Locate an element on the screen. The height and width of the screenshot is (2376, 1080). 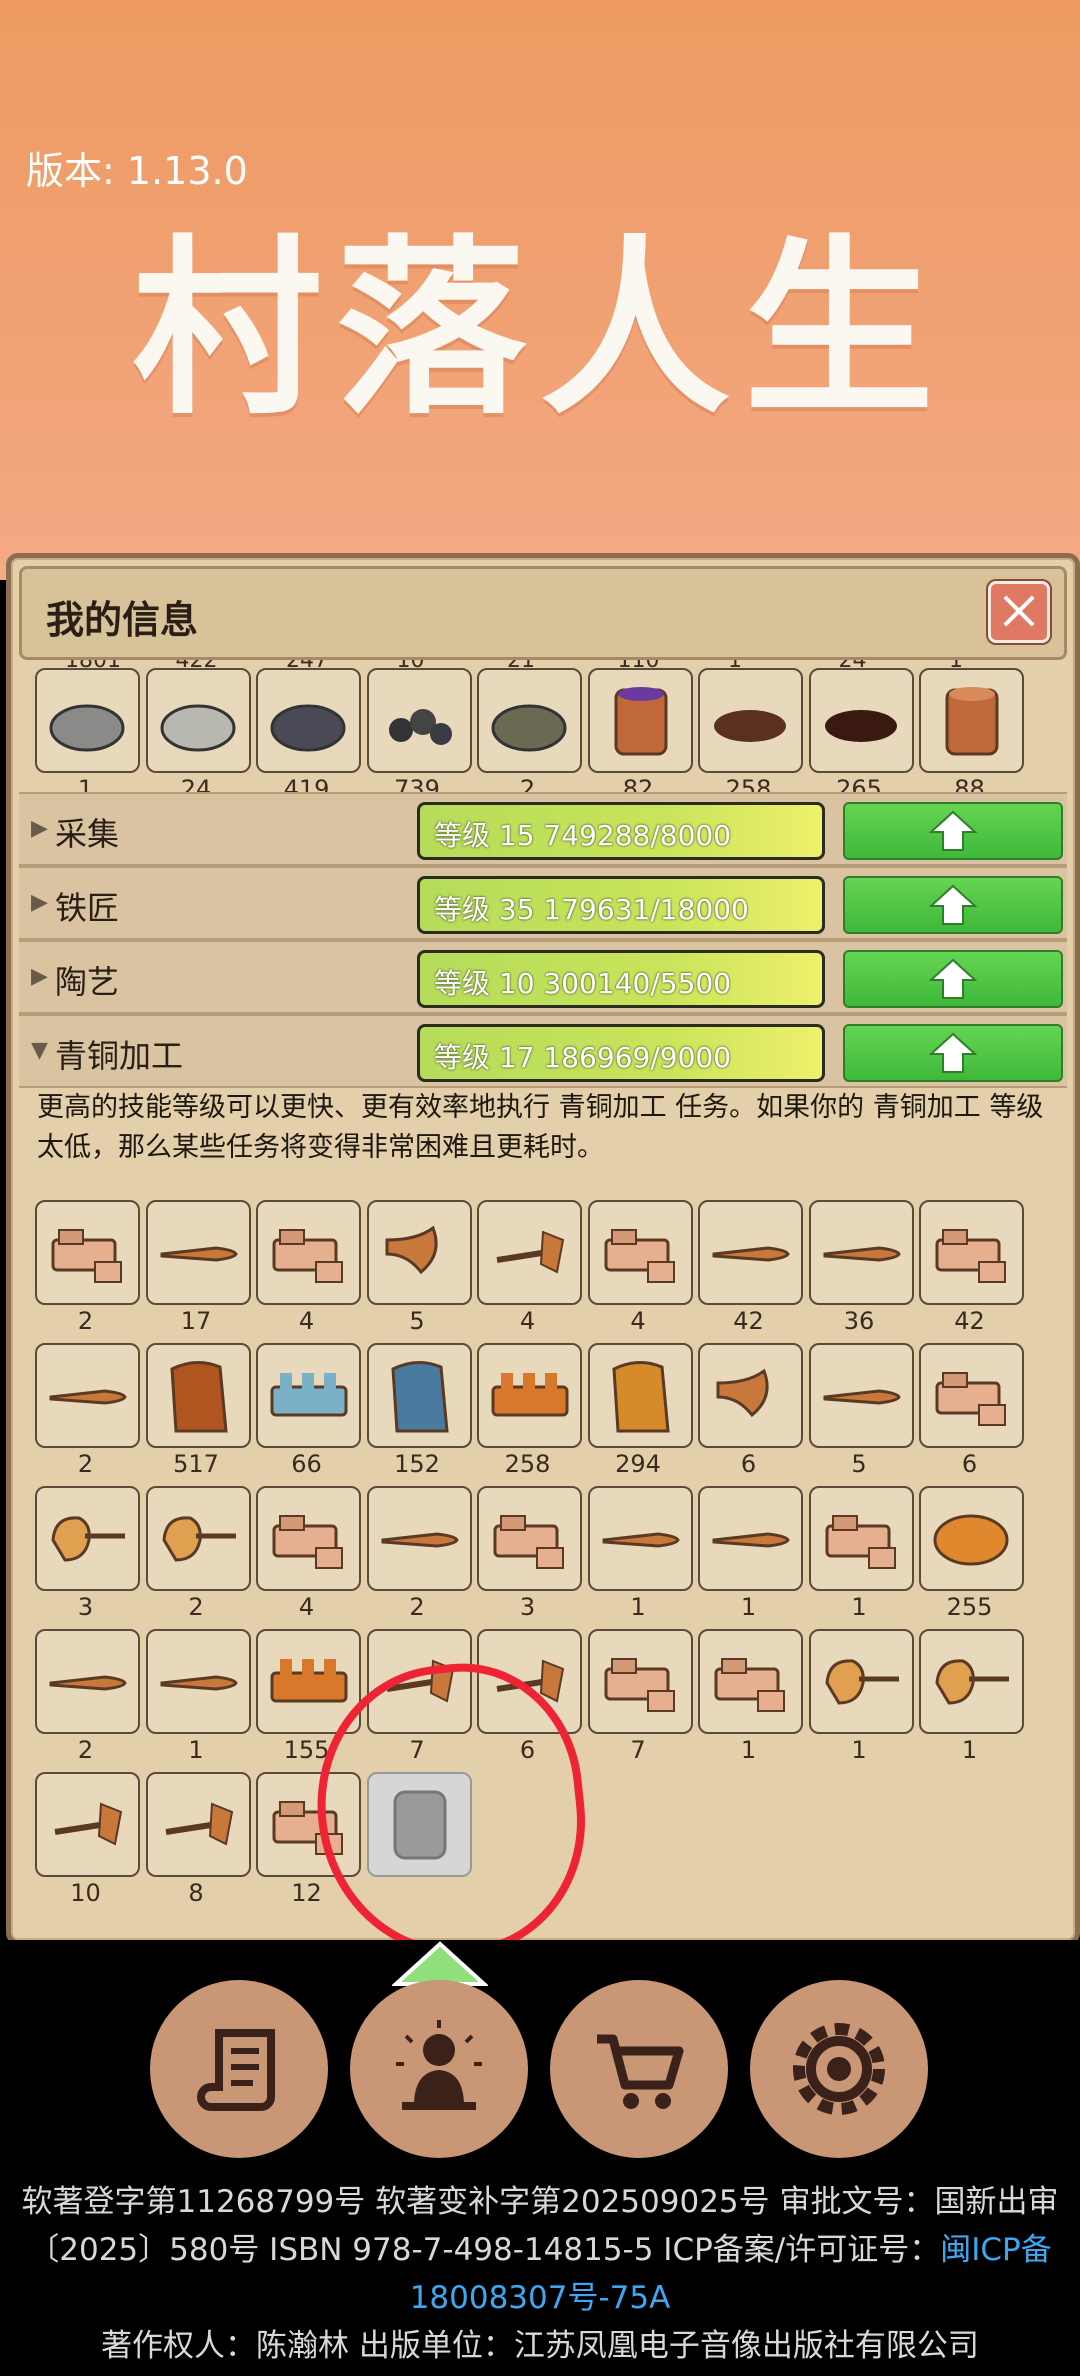
arrow-up-icon is located at coordinates (953, 830).